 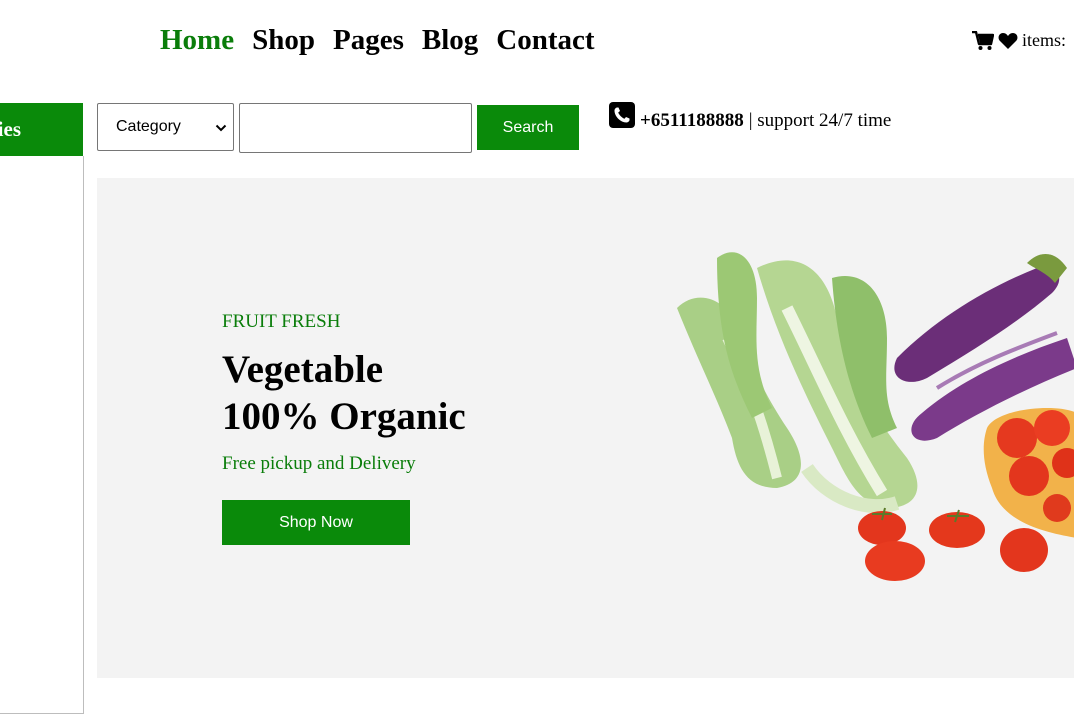 What do you see at coordinates (344, 393) in the screenshot?
I see `hero-title: Vegetable 100% Organic` at bounding box center [344, 393].